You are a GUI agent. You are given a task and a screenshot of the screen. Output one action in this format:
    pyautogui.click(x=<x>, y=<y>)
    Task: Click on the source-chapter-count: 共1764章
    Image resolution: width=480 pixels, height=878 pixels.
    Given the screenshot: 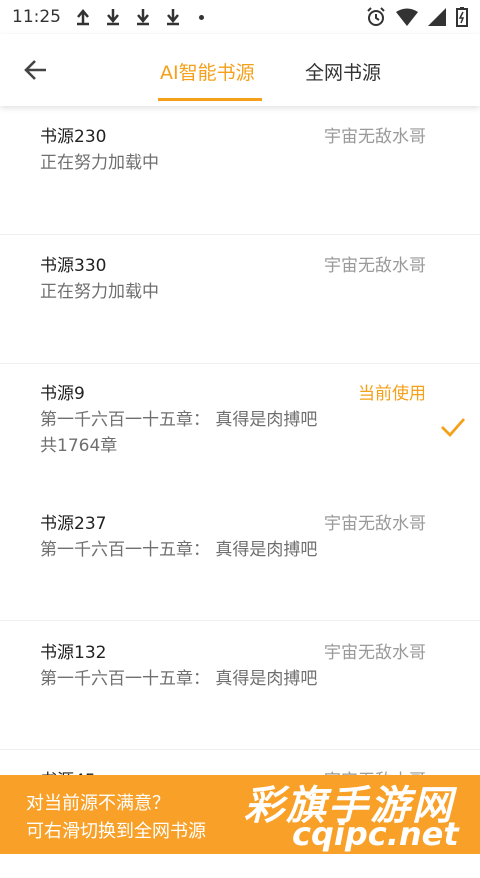 What is the action you would take?
    pyautogui.click(x=79, y=446)
    